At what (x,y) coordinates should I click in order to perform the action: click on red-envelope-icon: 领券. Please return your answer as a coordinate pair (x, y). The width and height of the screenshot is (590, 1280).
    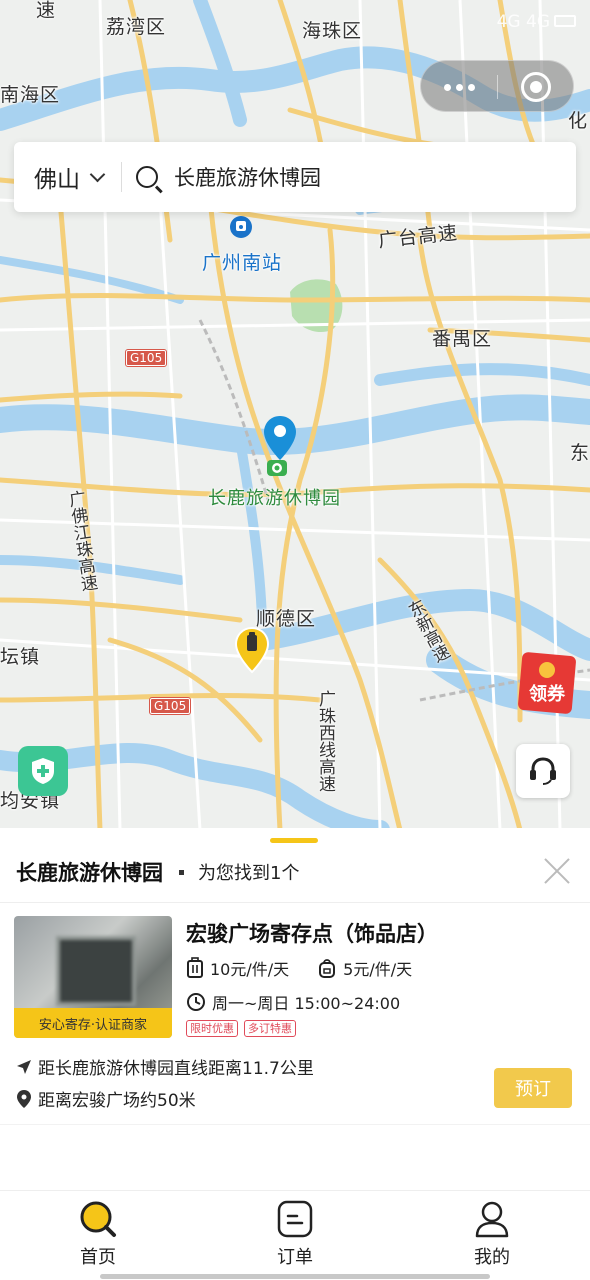
    Looking at the image, I should click on (547, 683).